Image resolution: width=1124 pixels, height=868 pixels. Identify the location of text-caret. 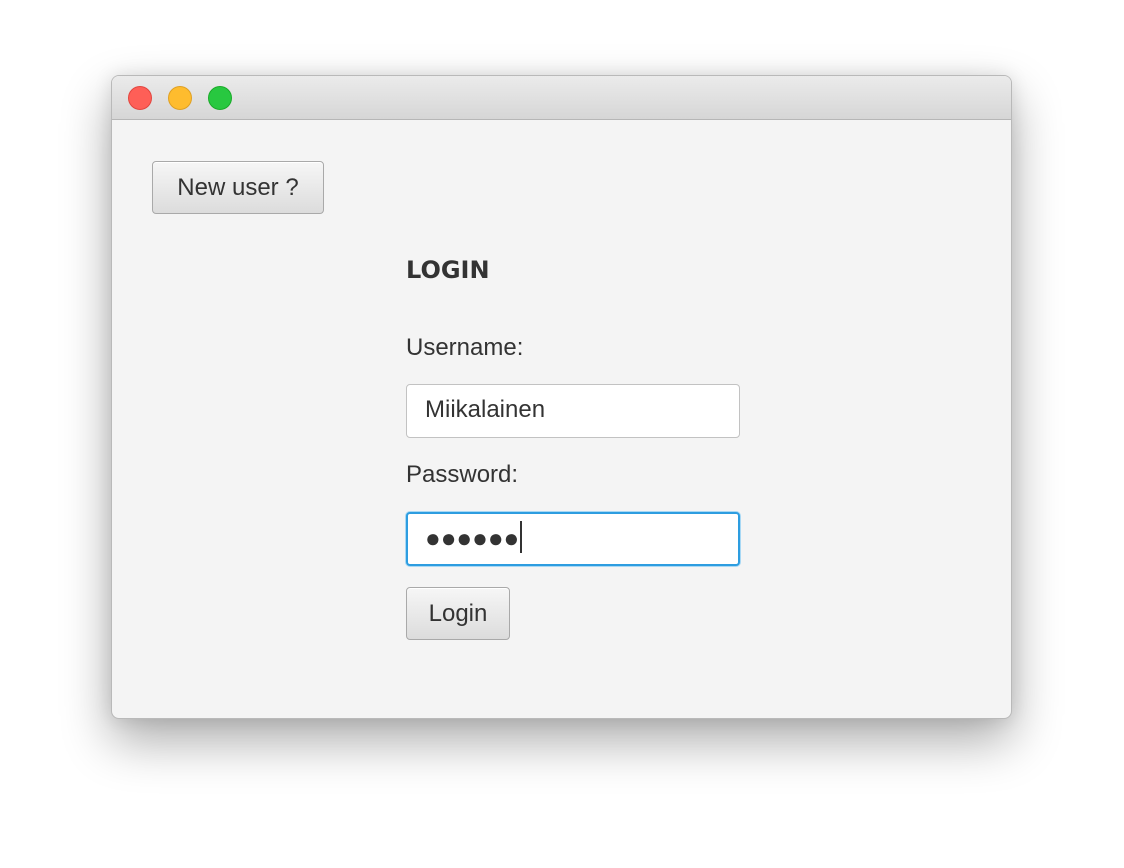
(521, 536).